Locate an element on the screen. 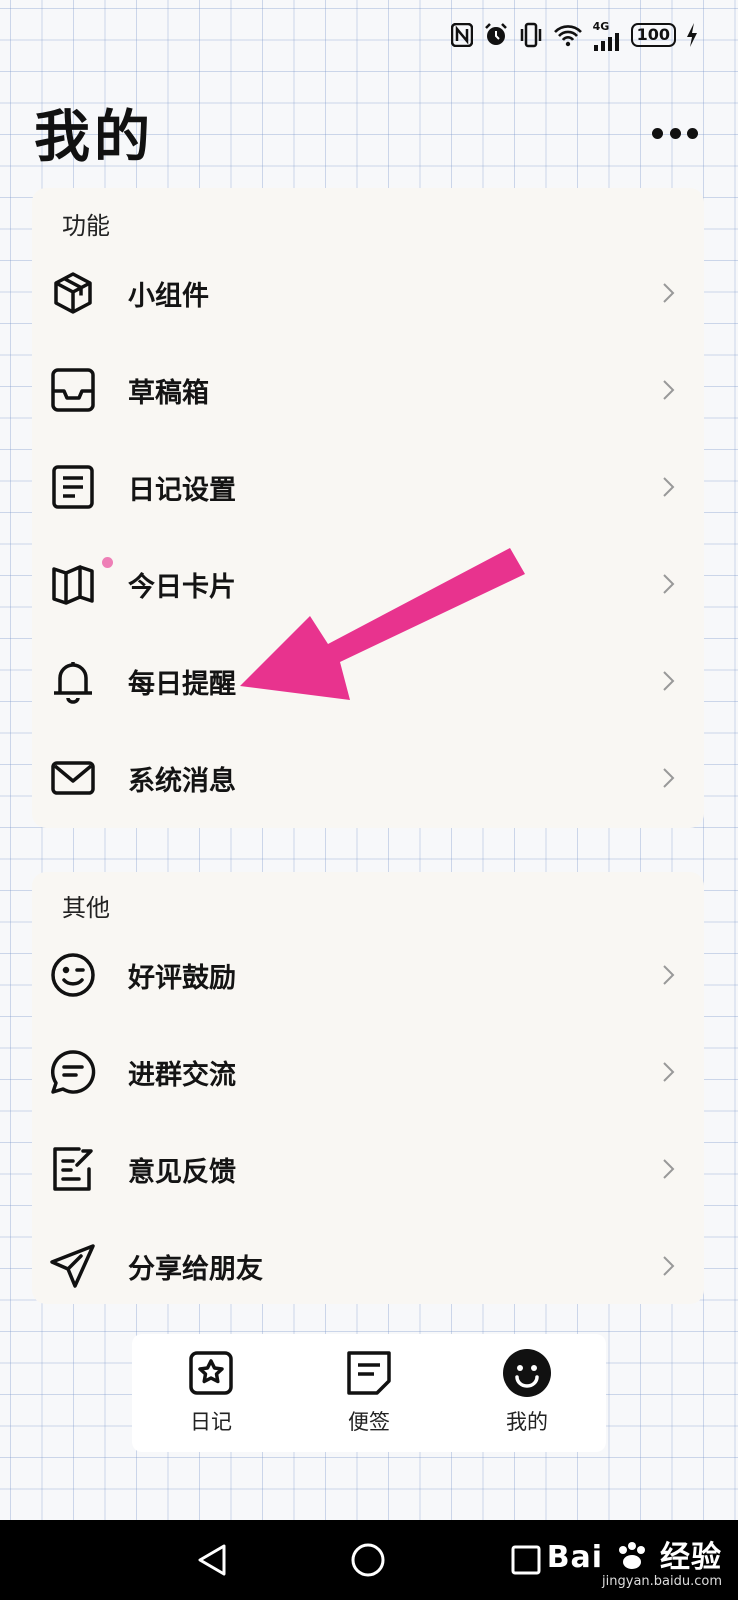 This screenshot has height=1600, width=738. menu-item-system-messages: 系统消息 is located at coordinates (368, 778).